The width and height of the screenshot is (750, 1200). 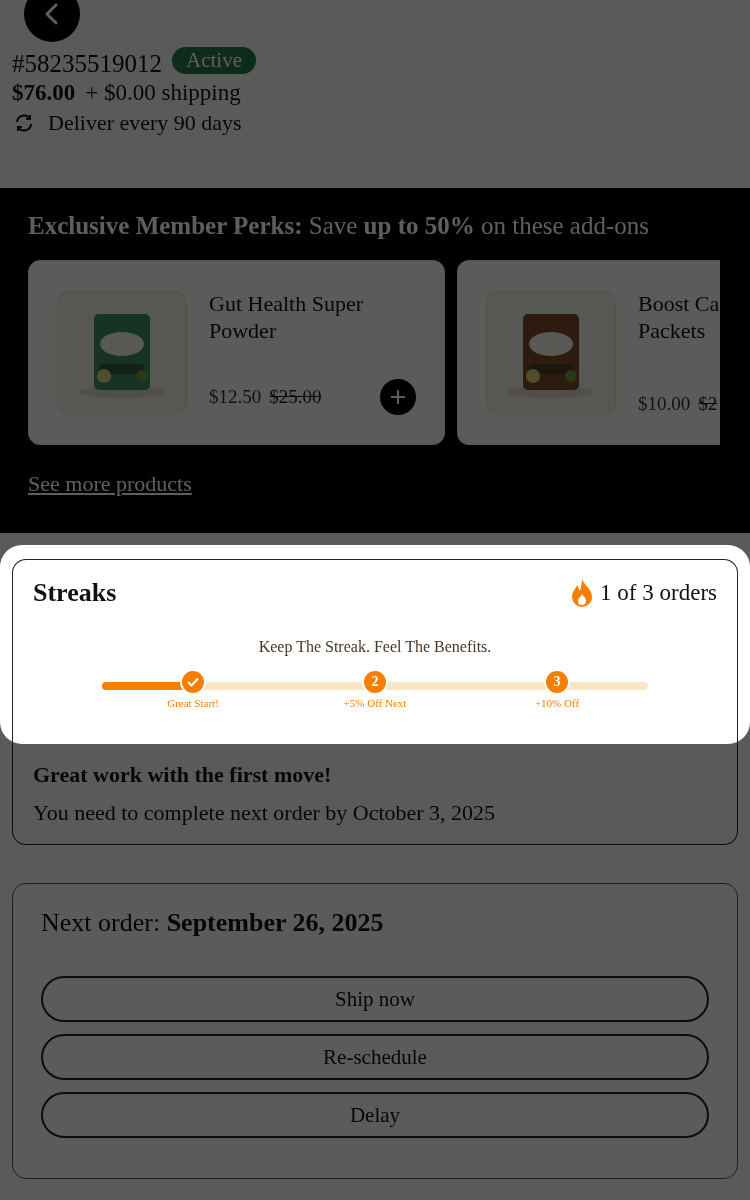 What do you see at coordinates (24, 123) in the screenshot?
I see `refresh-icon` at bounding box center [24, 123].